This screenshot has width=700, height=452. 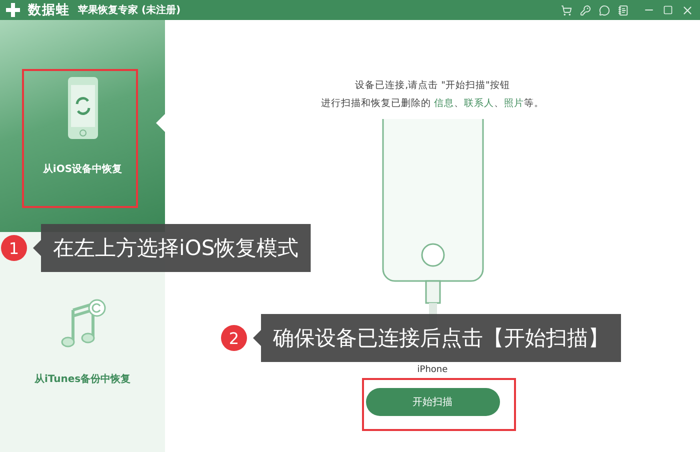 I want to click on instruction-text: 设备已连接,请点击 "开始扫描"按钮, so click(x=432, y=86).